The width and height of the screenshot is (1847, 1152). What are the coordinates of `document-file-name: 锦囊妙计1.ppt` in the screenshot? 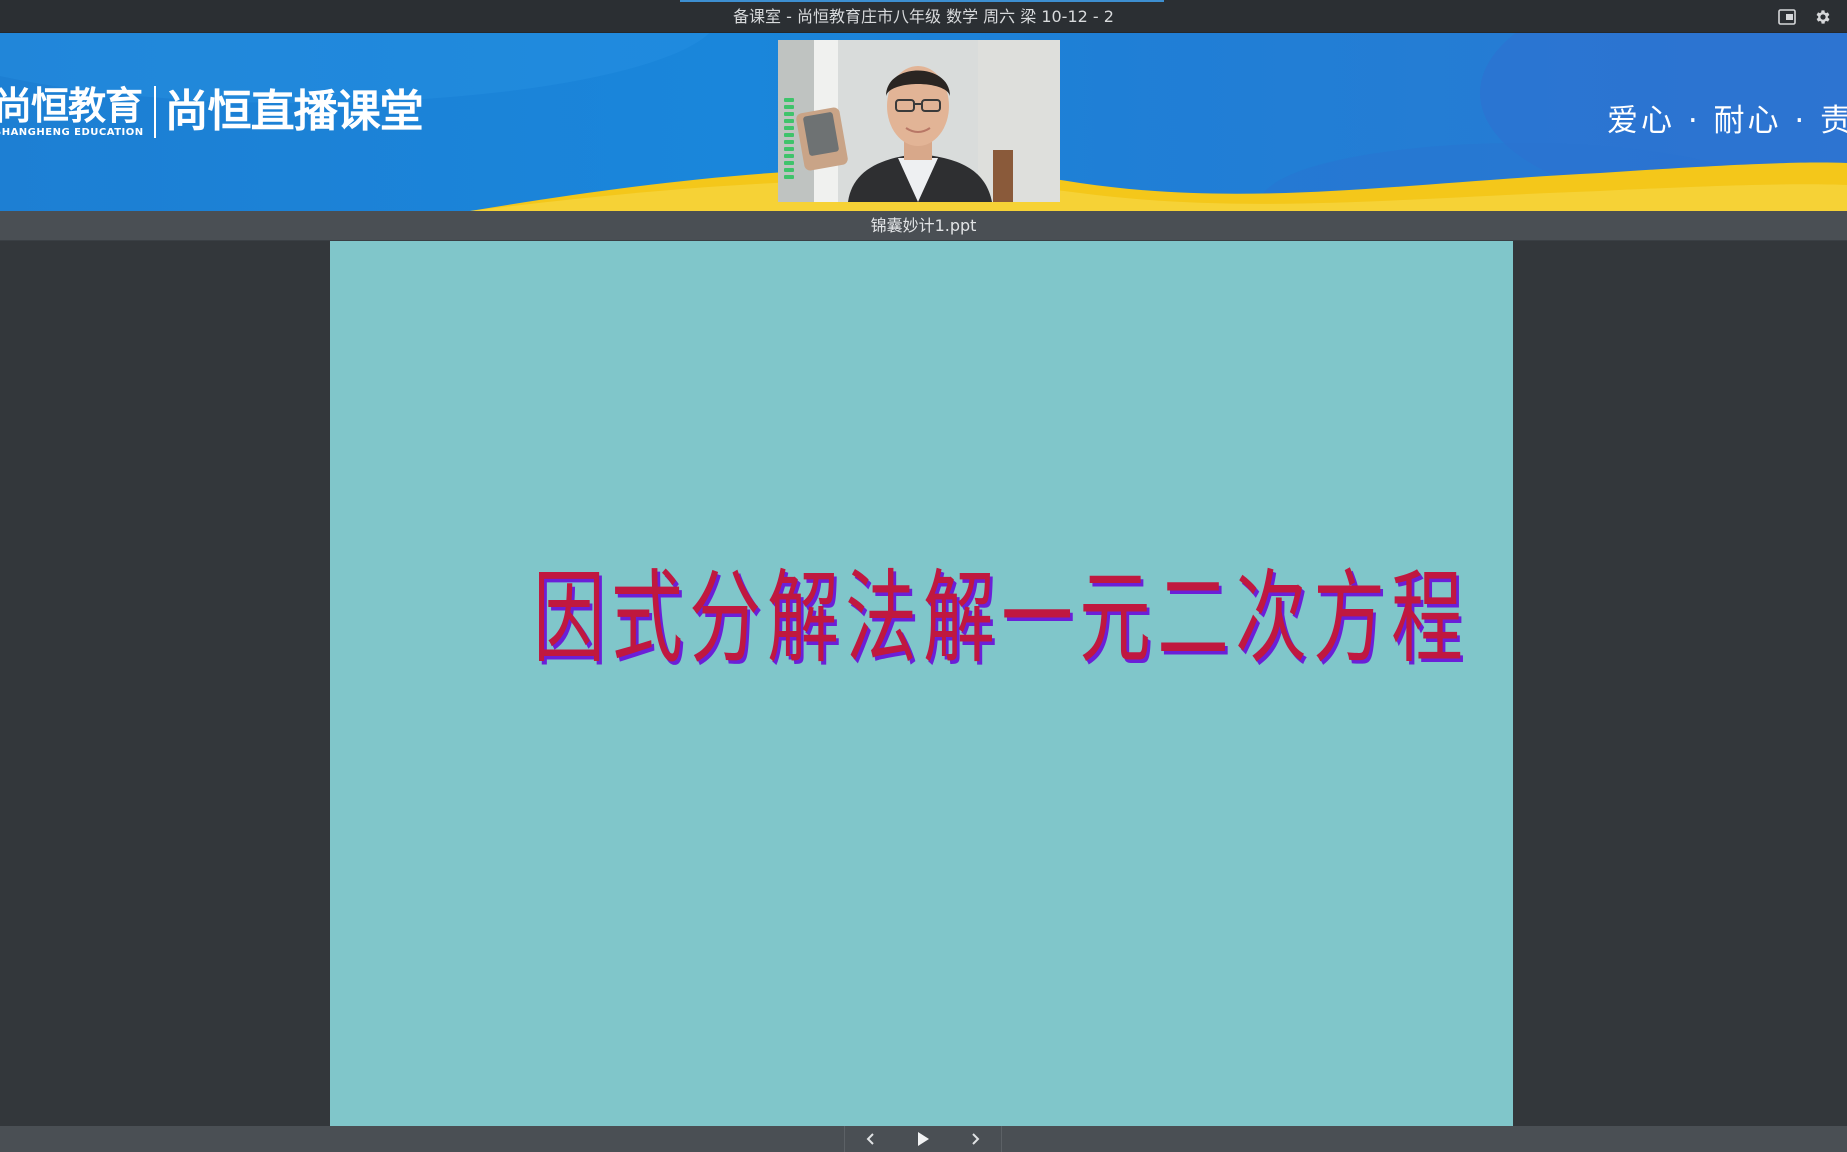 It's located at (923, 225).